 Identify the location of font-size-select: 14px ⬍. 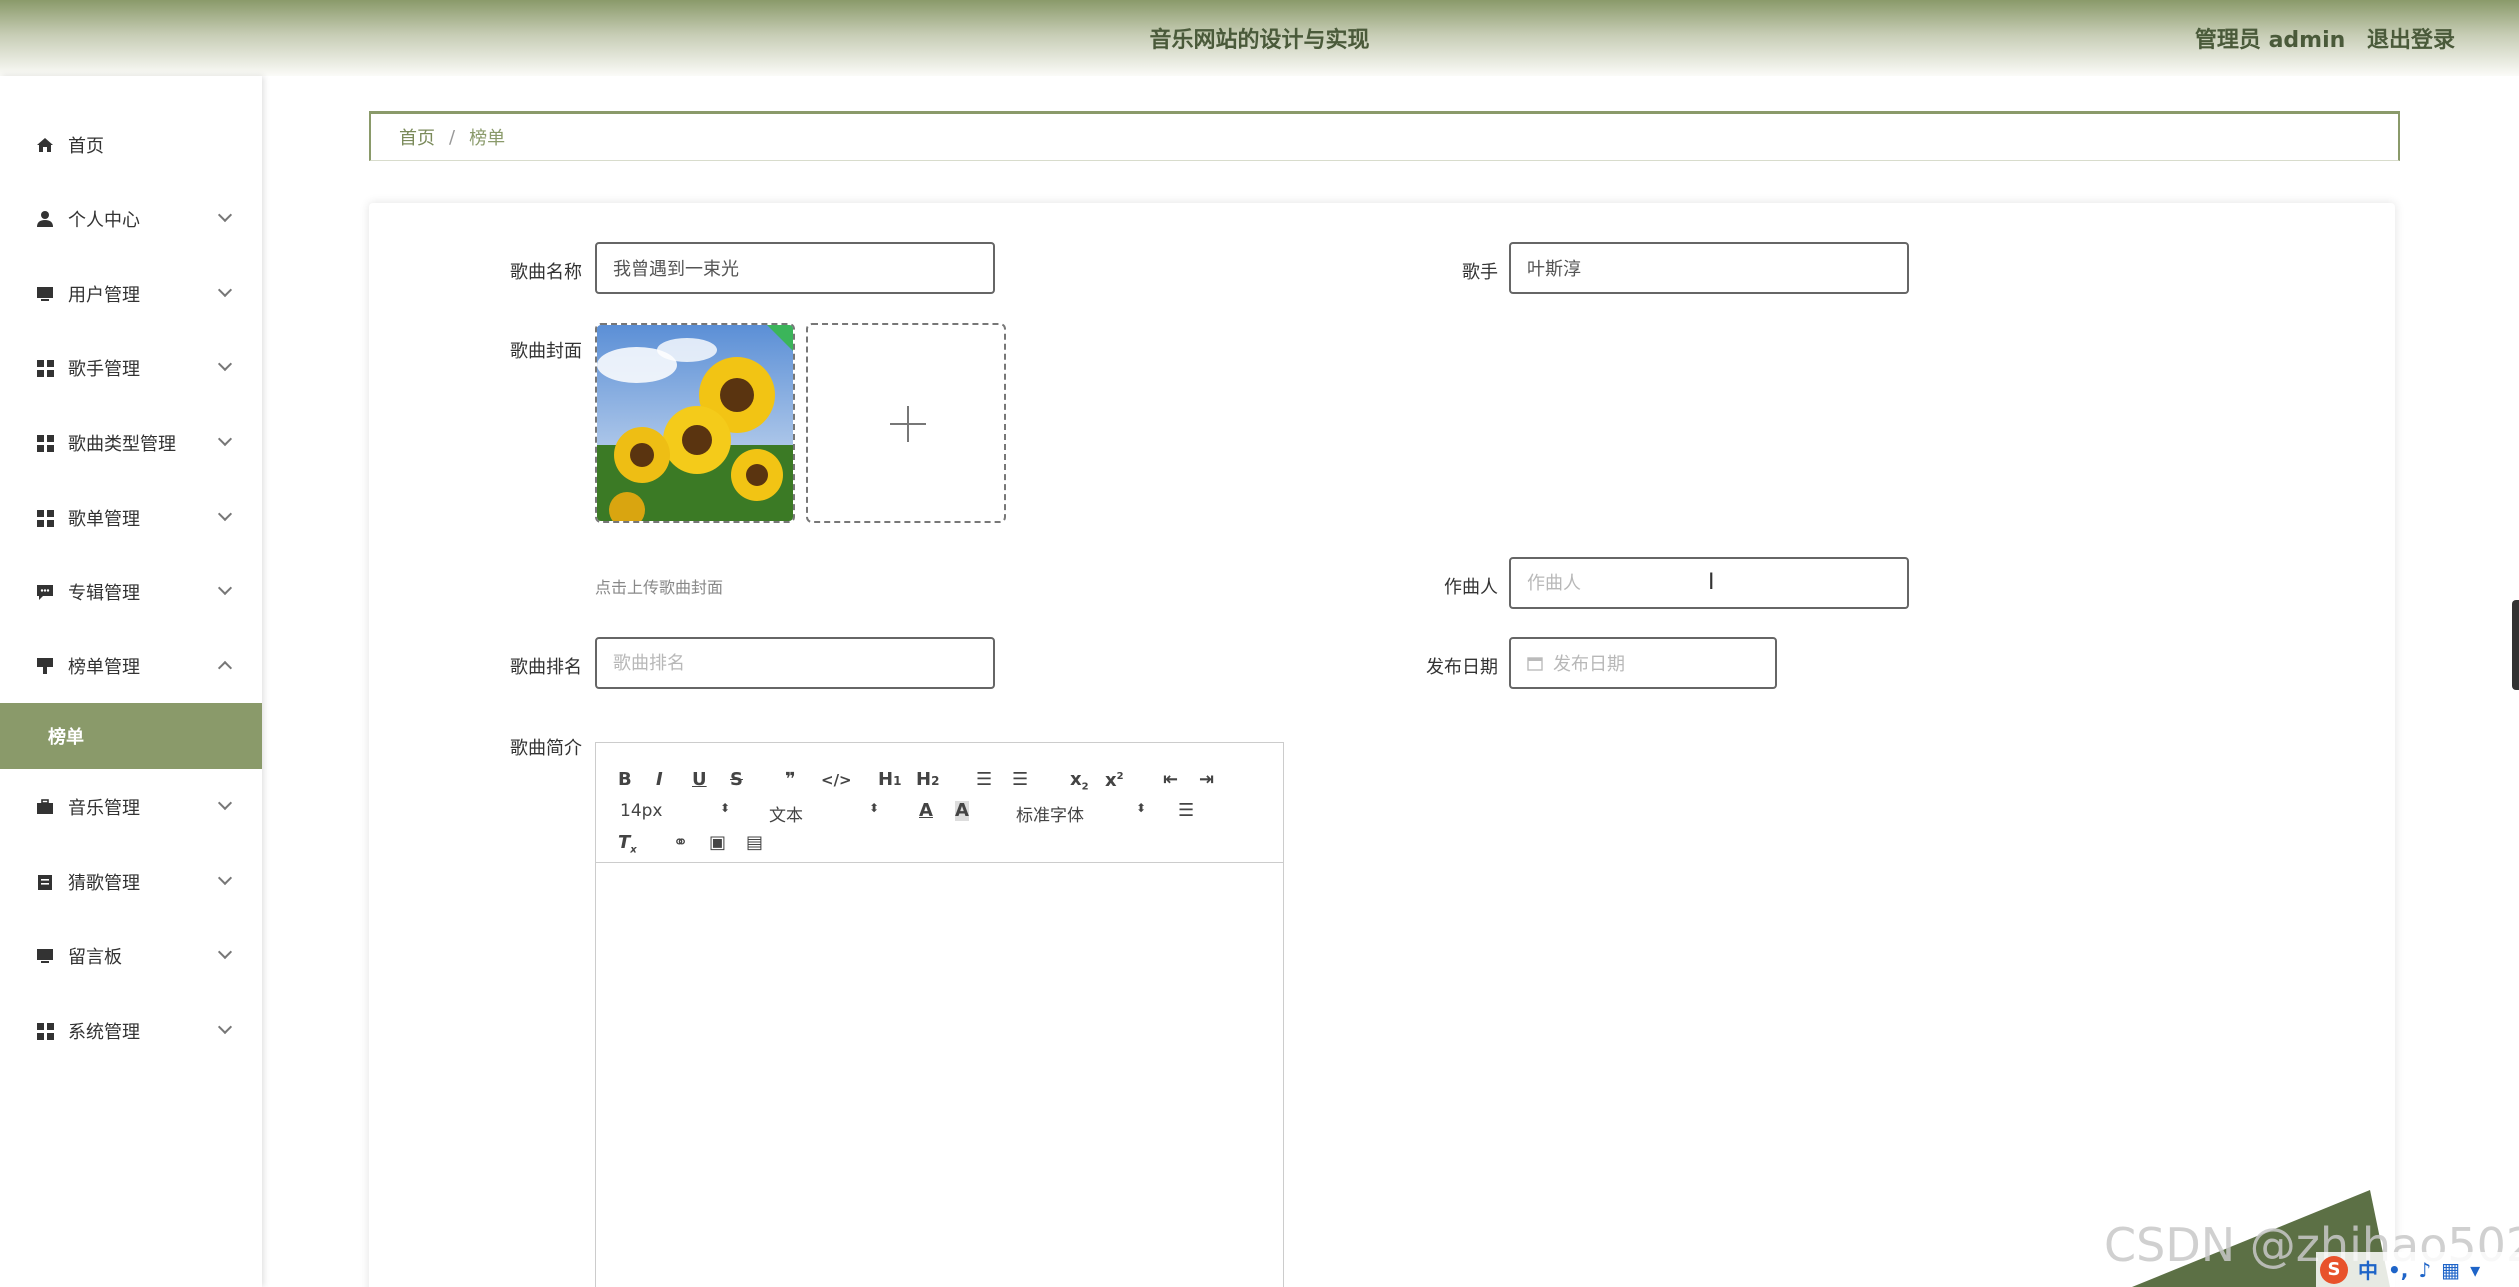
(675, 811).